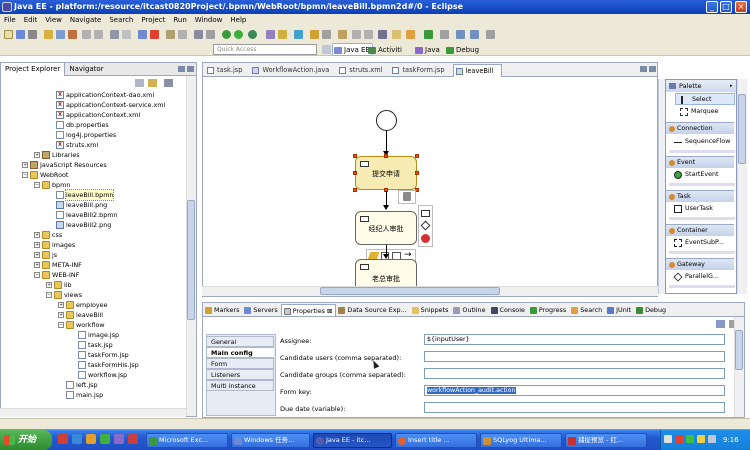  I want to click on close-button: ×, so click(741, 7).